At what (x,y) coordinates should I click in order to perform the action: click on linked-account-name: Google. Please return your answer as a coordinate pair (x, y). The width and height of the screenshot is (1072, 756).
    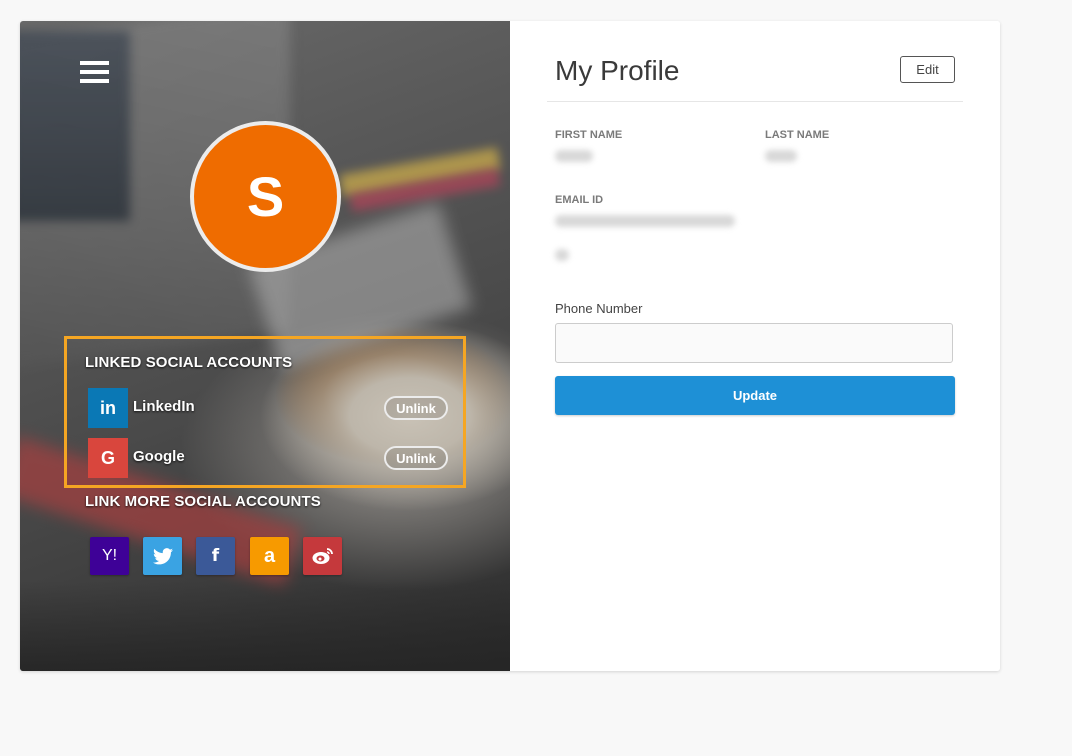
    Looking at the image, I should click on (159, 456).